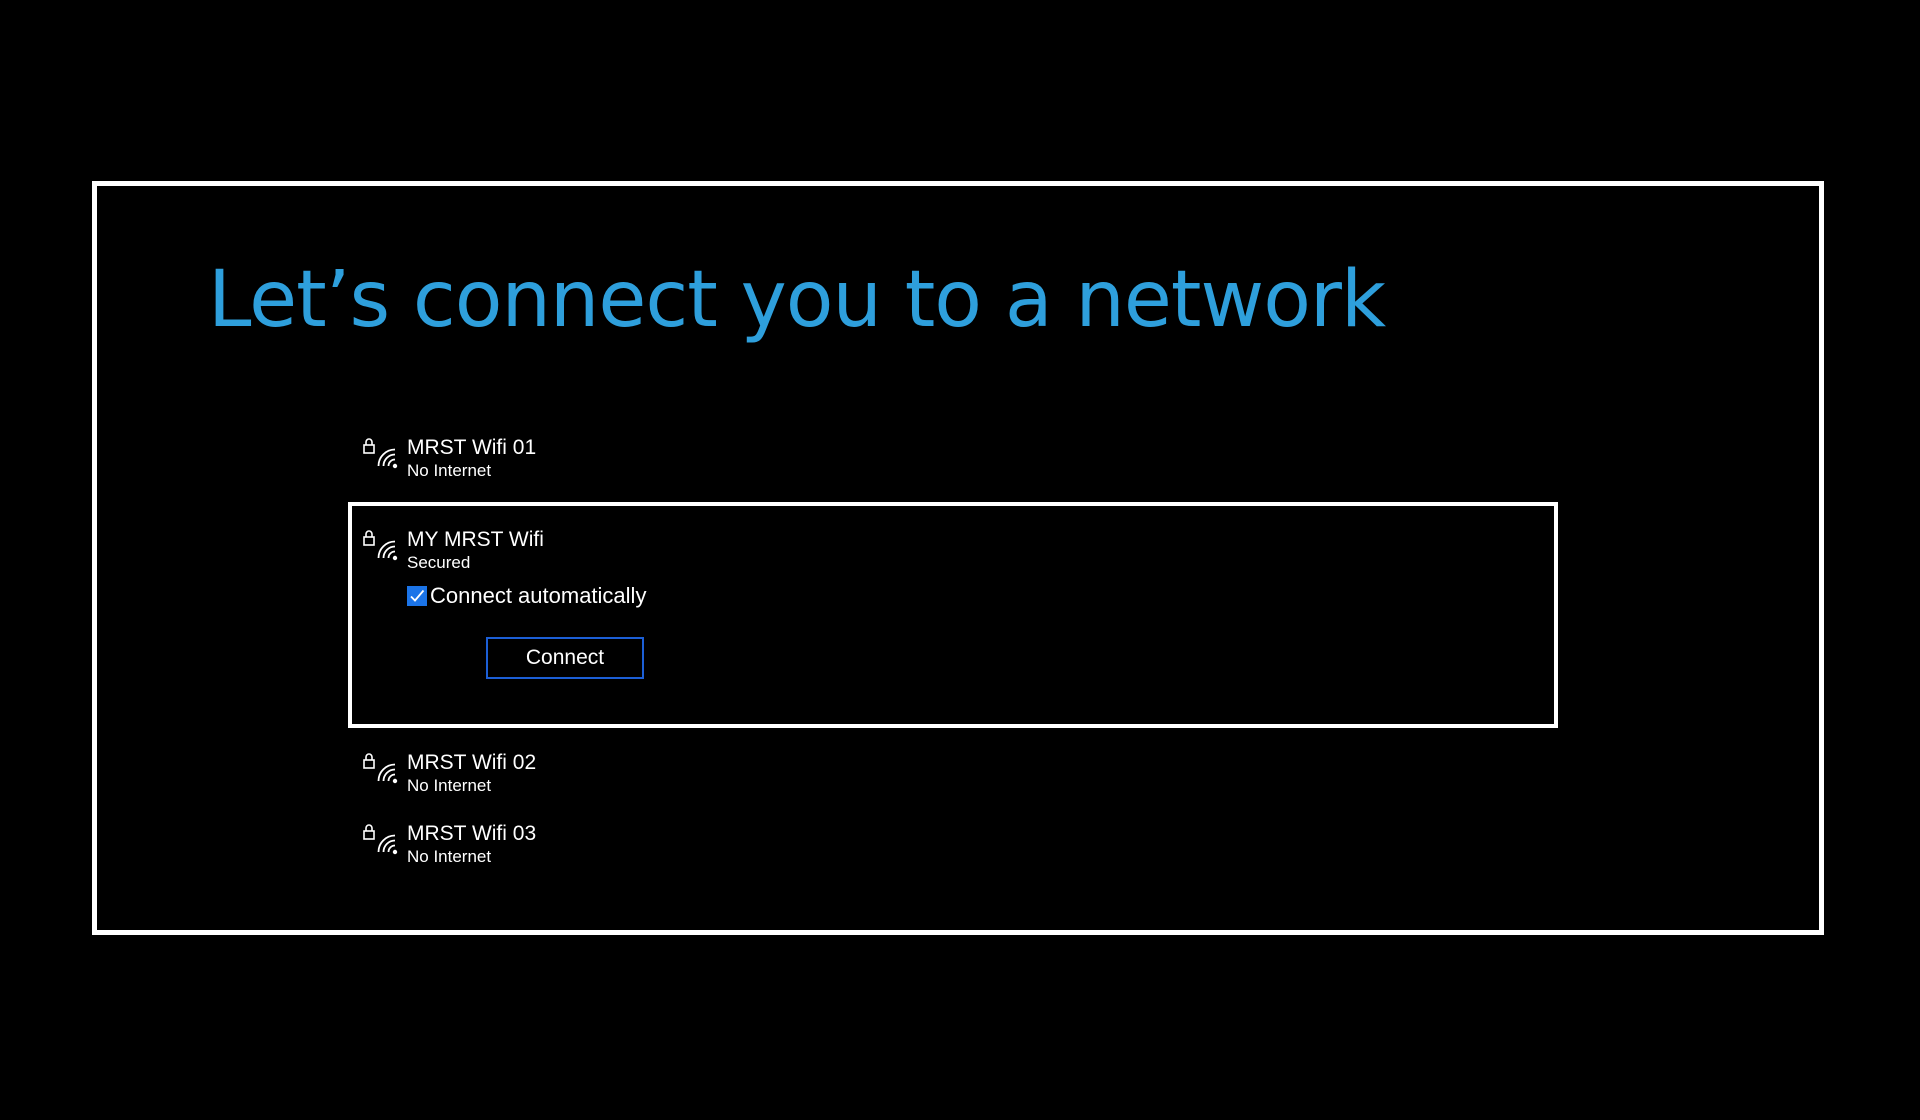 The image size is (1920, 1120). I want to click on network-name: MRST Wifi 02, so click(472, 762).